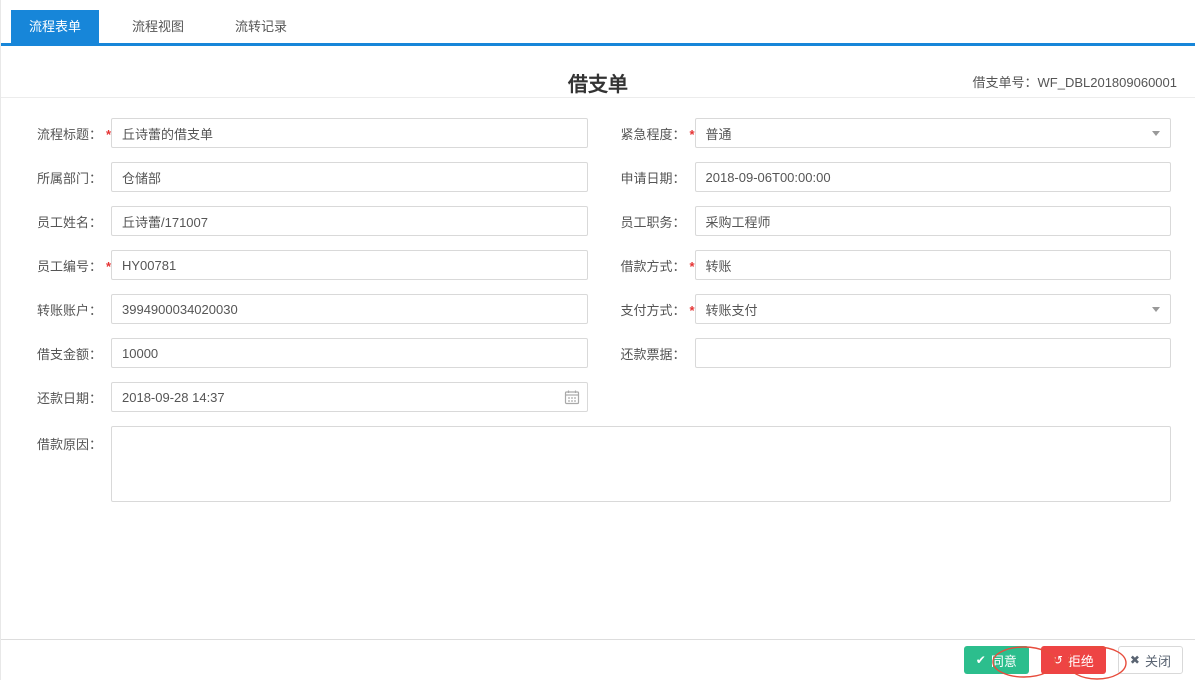  What do you see at coordinates (1107, 82) in the screenshot?
I see `doc-number-value: WF_DBL201809060001` at bounding box center [1107, 82].